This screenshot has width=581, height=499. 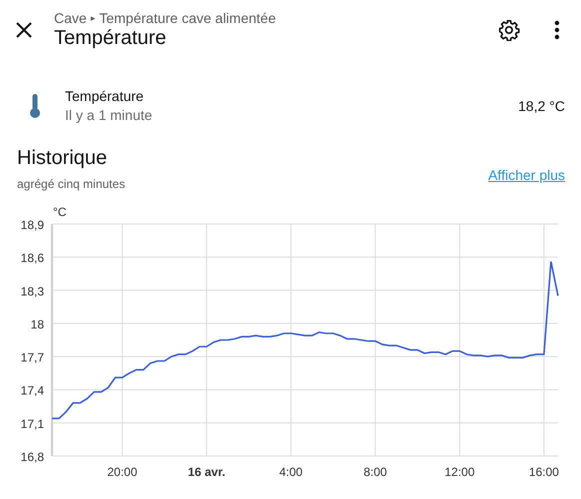 I want to click on x-axis-label: 20:00, so click(x=122, y=472).